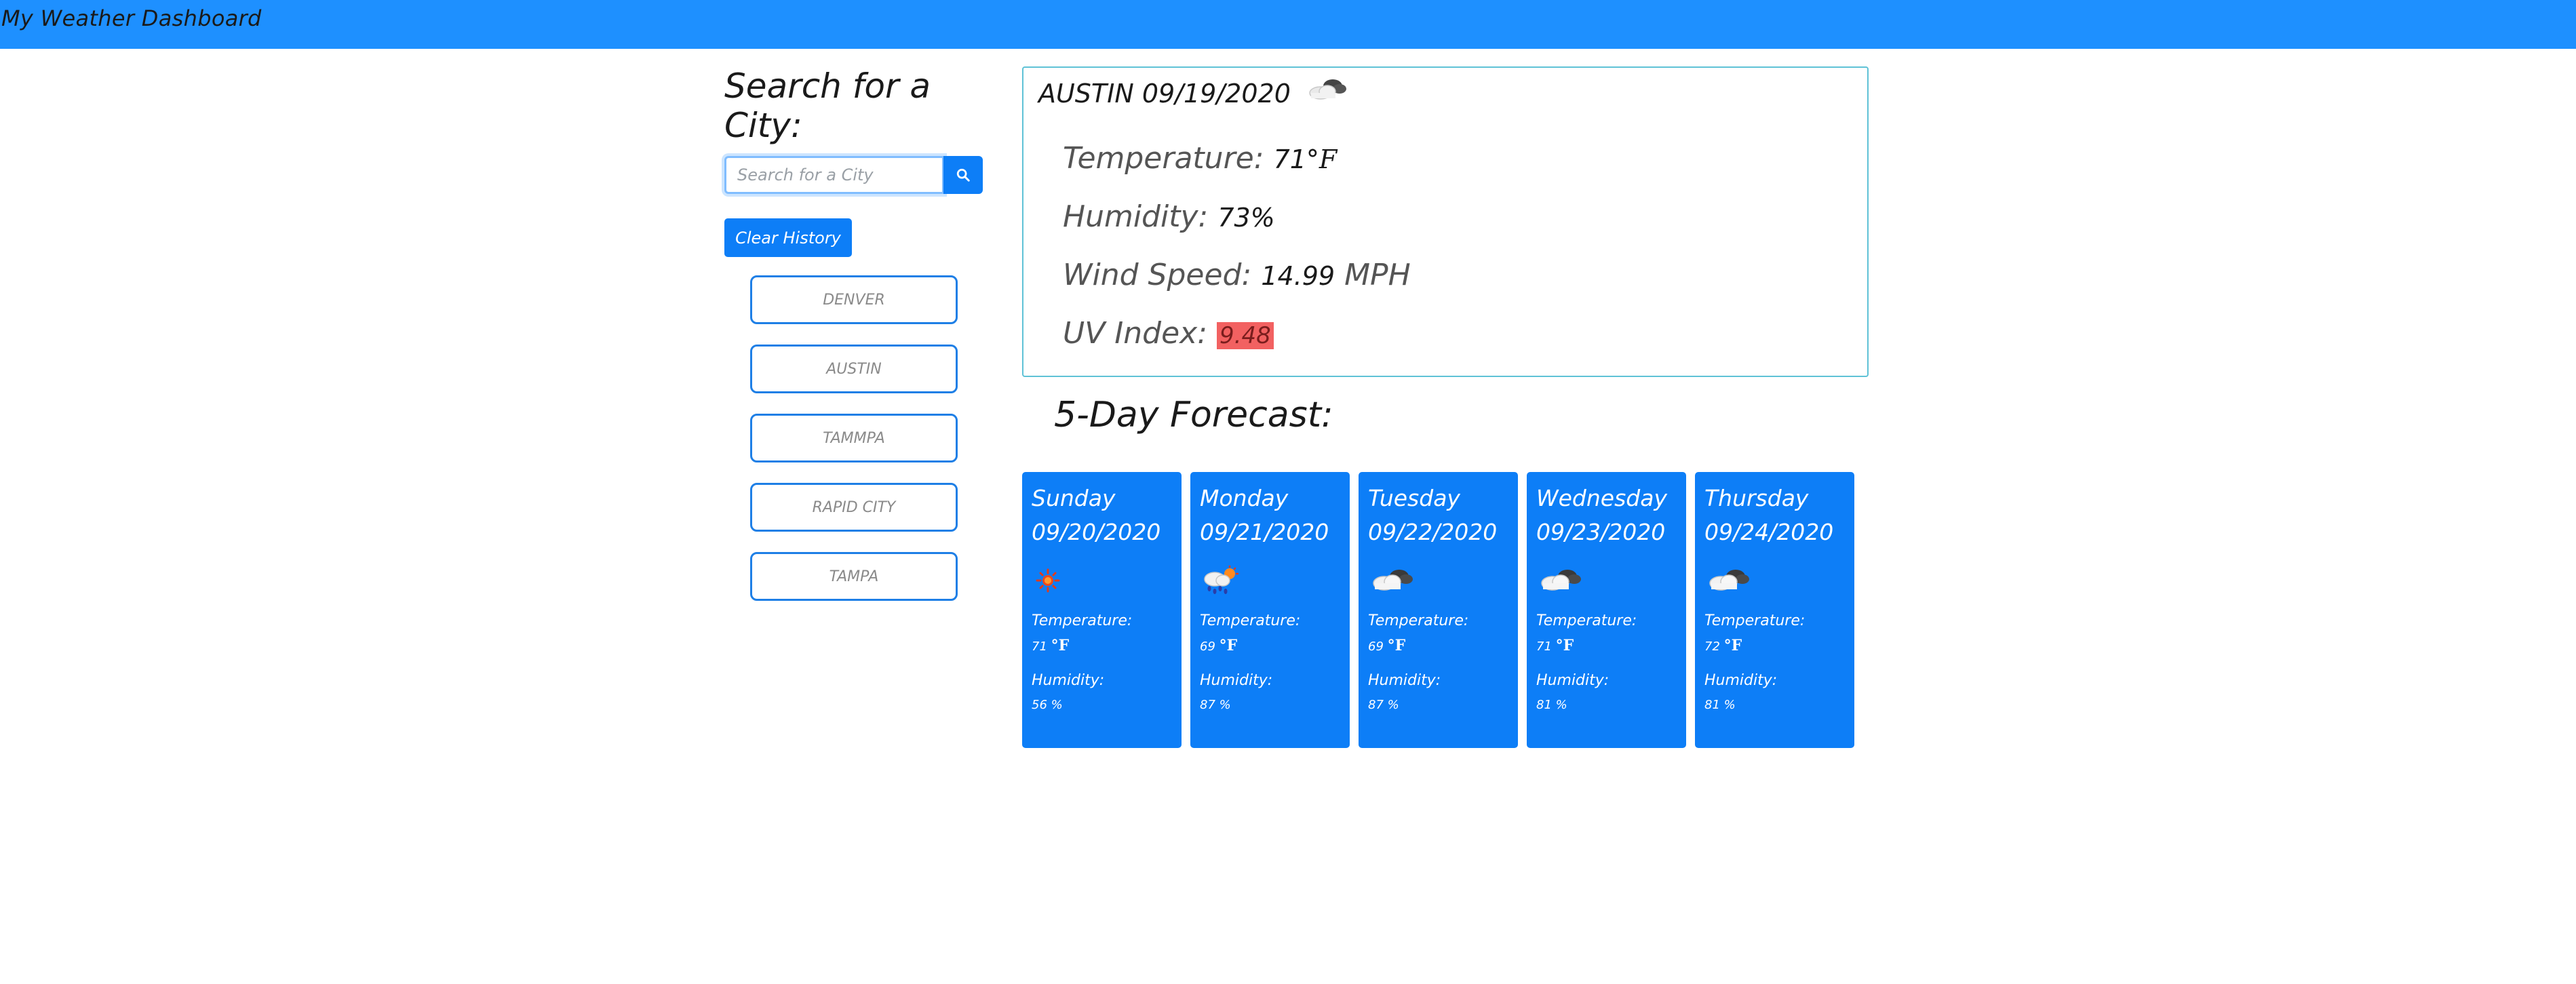  Describe the element at coordinates (1756, 498) in the screenshot. I see `forecast-day: Thursday` at that location.